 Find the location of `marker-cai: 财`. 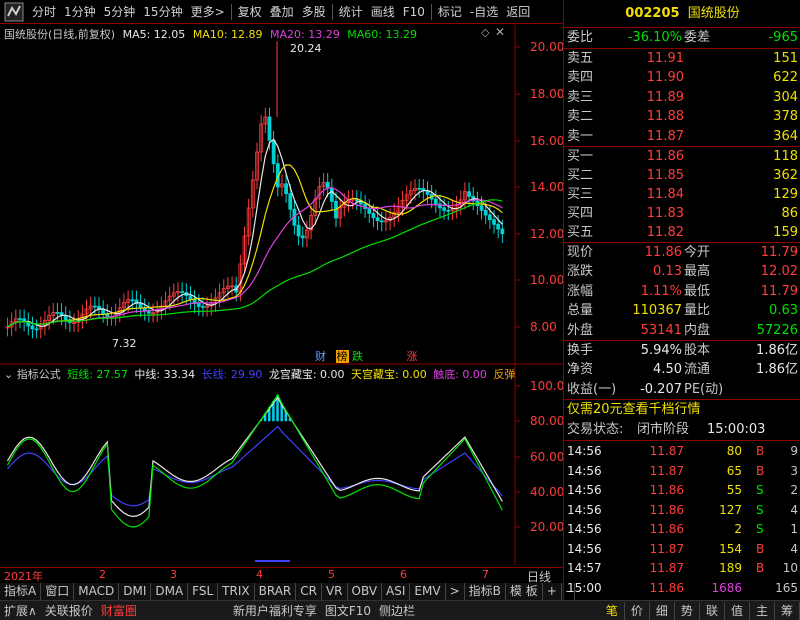

marker-cai: 财 is located at coordinates (320, 356).